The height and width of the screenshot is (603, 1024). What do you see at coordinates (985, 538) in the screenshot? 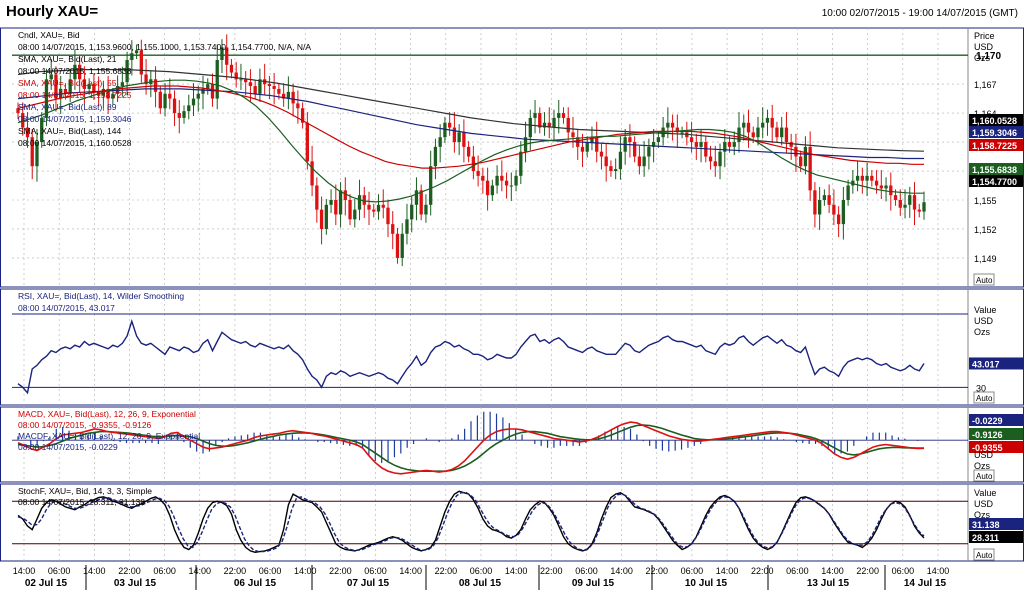
I see `stoch-tag: 28.311` at bounding box center [985, 538].